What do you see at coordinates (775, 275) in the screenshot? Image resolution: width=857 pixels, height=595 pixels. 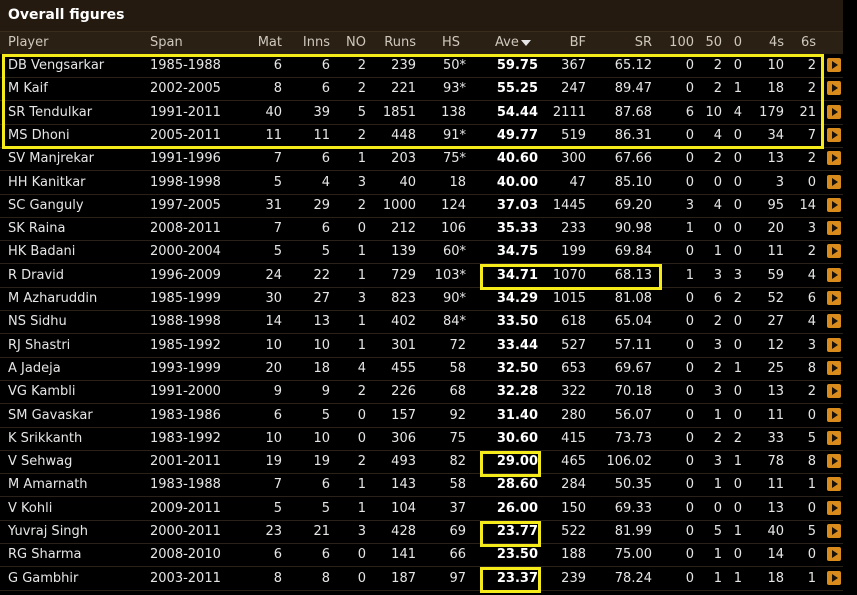 I see `cell-fours: 59` at bounding box center [775, 275].